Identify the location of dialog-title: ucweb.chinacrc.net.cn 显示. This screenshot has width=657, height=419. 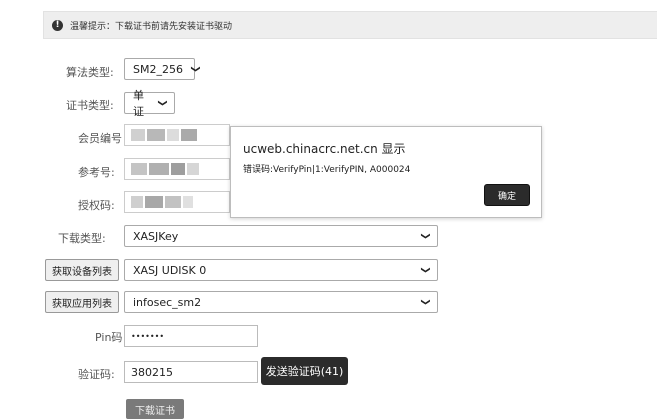
(324, 149).